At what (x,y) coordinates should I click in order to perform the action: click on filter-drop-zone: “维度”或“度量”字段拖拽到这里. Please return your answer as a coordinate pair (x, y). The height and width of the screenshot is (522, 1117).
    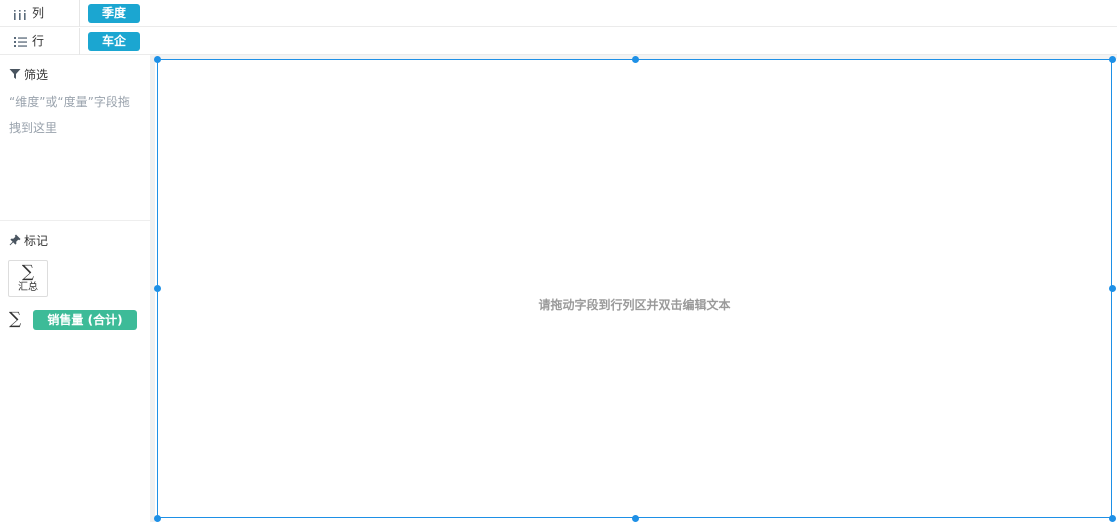
    Looking at the image, I should click on (73, 115).